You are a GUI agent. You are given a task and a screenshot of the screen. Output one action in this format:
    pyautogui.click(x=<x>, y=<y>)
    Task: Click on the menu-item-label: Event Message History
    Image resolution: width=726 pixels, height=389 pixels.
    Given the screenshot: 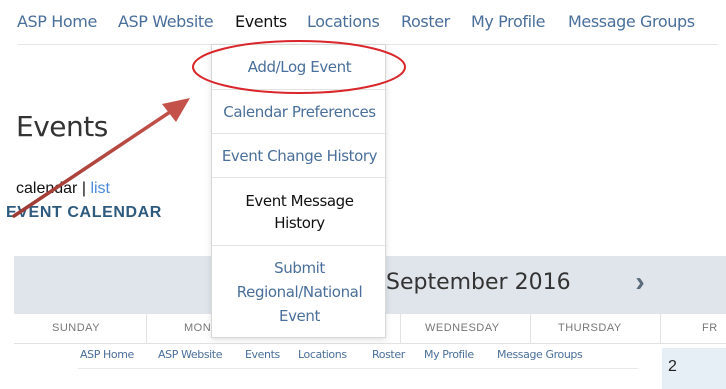 What is the action you would take?
    pyautogui.click(x=299, y=211)
    